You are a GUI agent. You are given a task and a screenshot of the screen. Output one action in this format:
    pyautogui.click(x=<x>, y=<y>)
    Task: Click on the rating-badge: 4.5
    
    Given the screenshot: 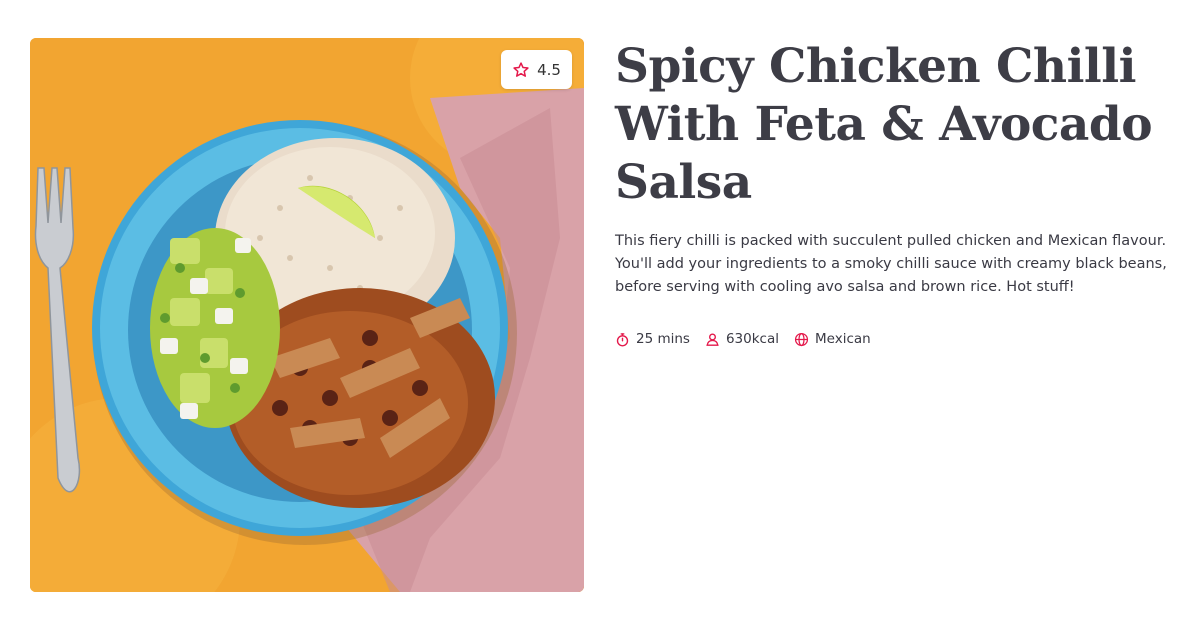 What is the action you would take?
    pyautogui.click(x=536, y=69)
    